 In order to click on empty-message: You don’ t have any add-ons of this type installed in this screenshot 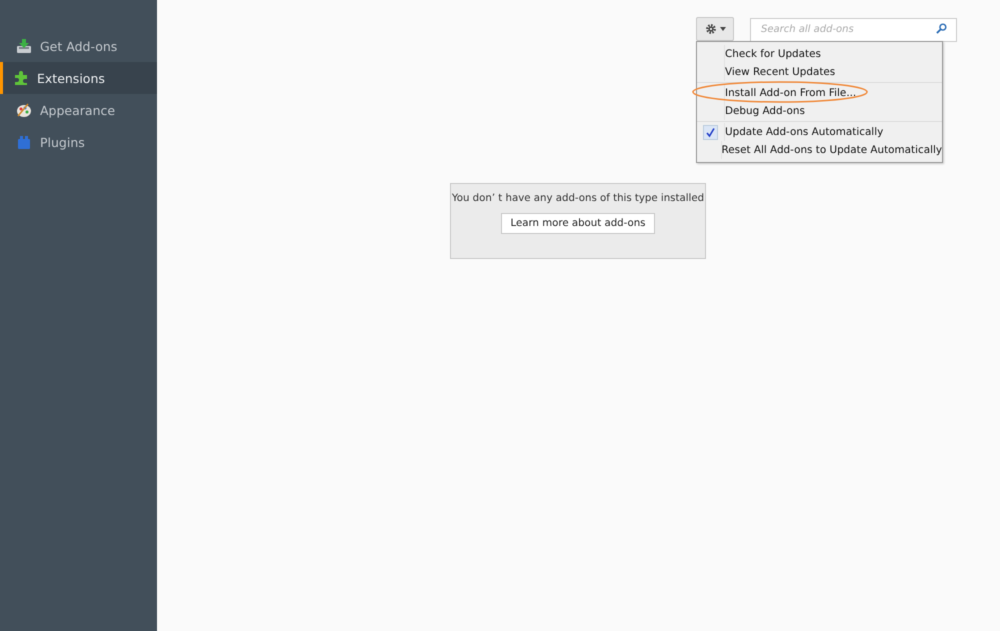, I will do `click(578, 198)`.